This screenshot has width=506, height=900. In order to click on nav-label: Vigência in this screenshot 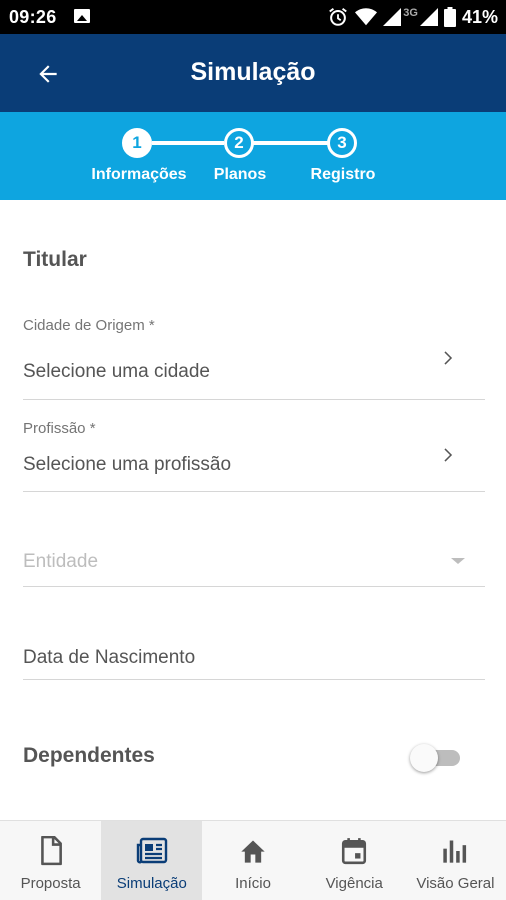, I will do `click(354, 883)`.